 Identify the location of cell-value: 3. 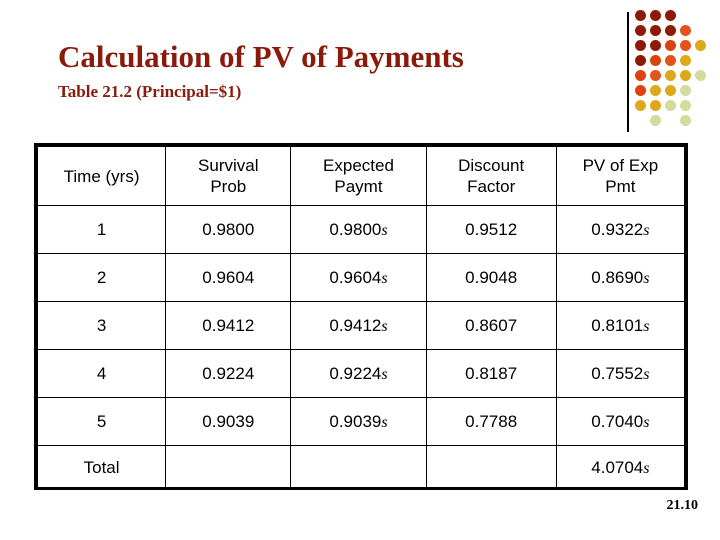
(101, 325).